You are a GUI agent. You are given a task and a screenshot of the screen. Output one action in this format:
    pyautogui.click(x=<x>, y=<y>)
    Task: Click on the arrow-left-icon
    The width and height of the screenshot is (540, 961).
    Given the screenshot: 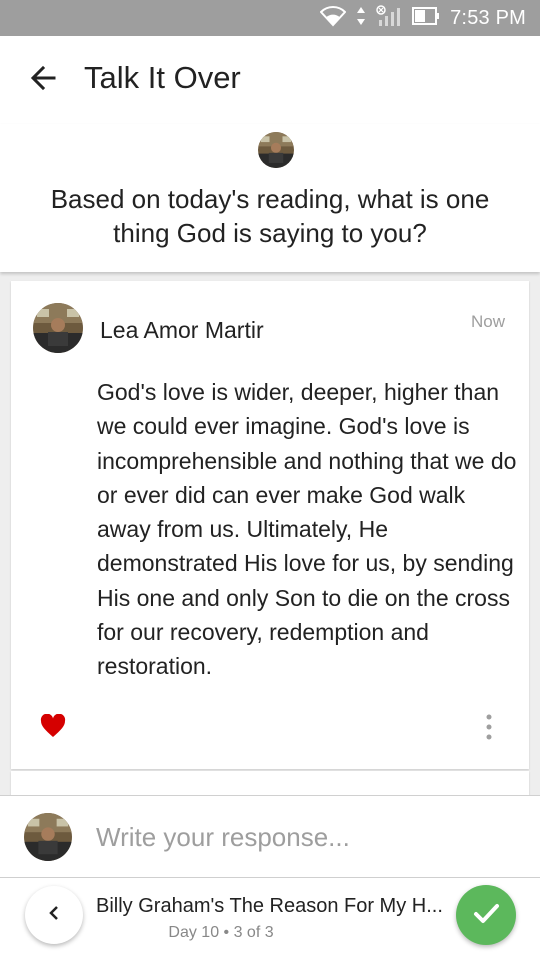 What is the action you would take?
    pyautogui.click(x=44, y=82)
    